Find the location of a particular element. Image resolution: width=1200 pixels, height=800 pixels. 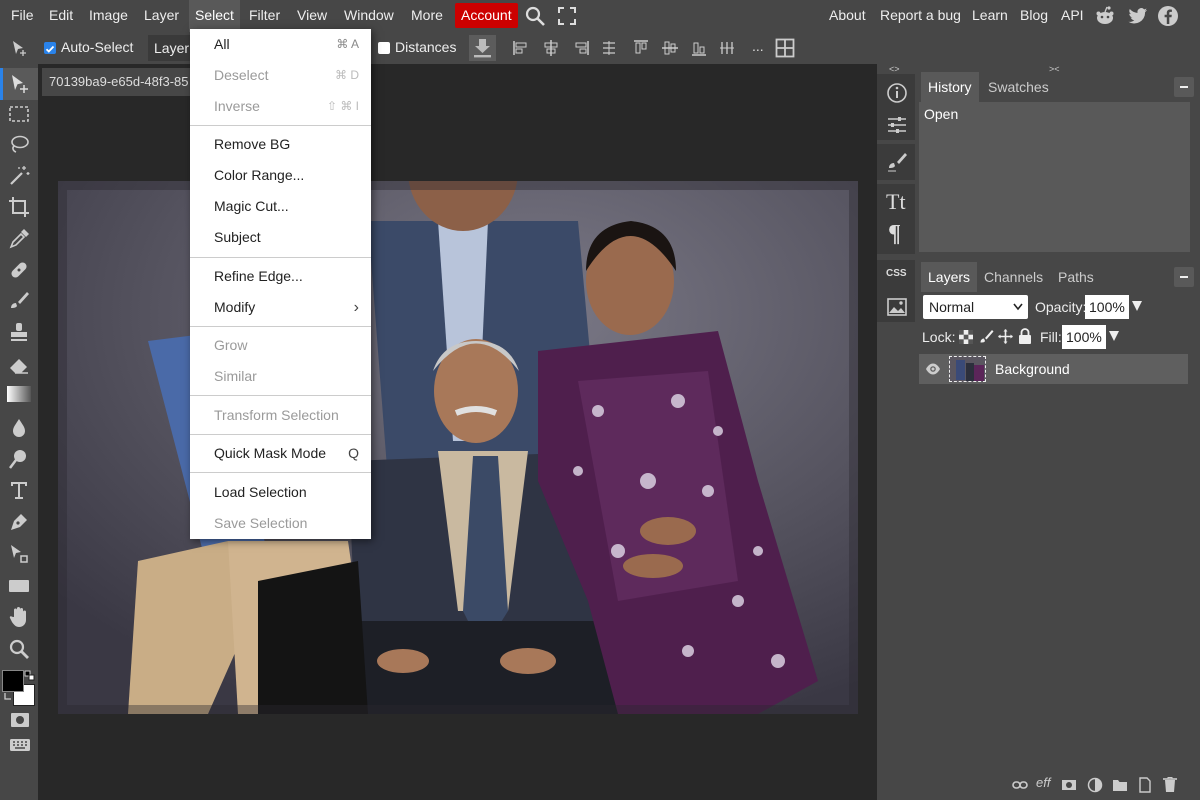

menu-item-load-selection: Load Selection is located at coordinates (280, 492).